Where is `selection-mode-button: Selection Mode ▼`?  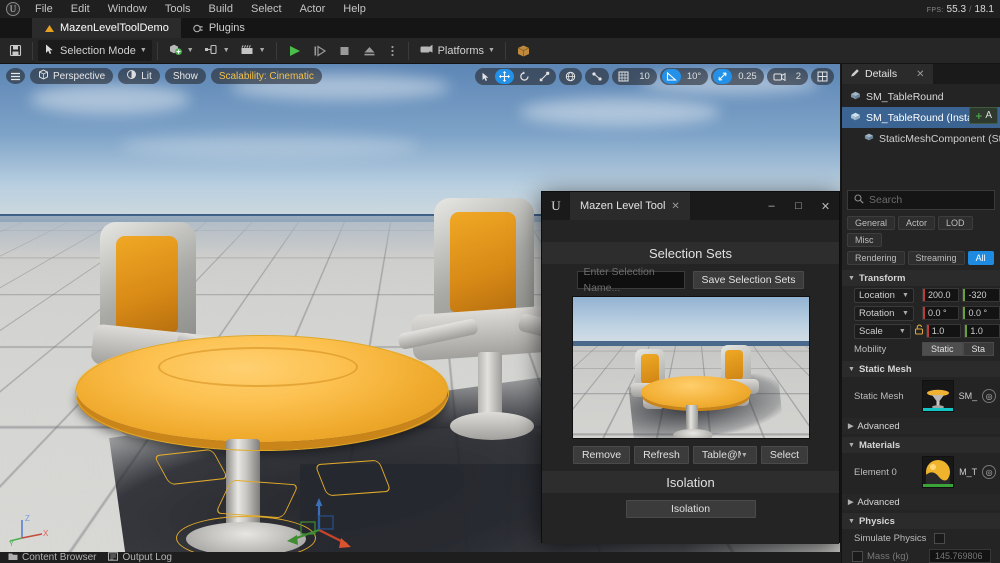 selection-mode-button: Selection Mode ▼ is located at coordinates (95, 50).